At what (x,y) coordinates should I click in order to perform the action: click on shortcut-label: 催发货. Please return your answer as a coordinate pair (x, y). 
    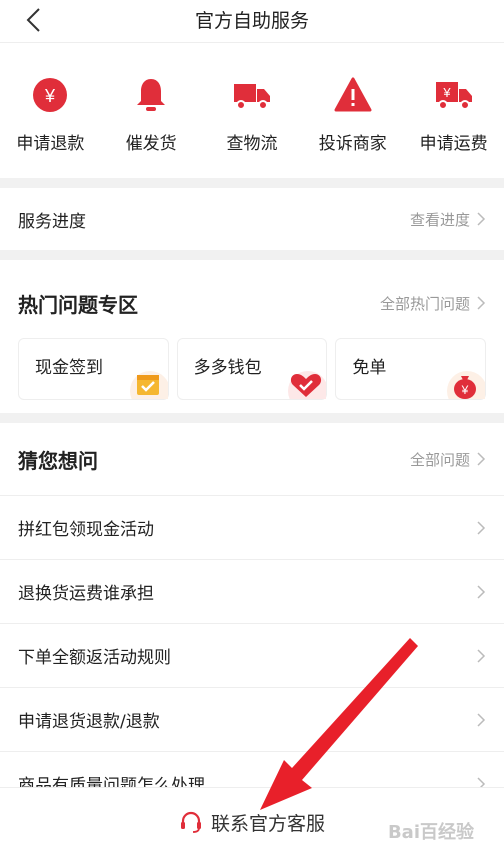
    Looking at the image, I should click on (151, 144).